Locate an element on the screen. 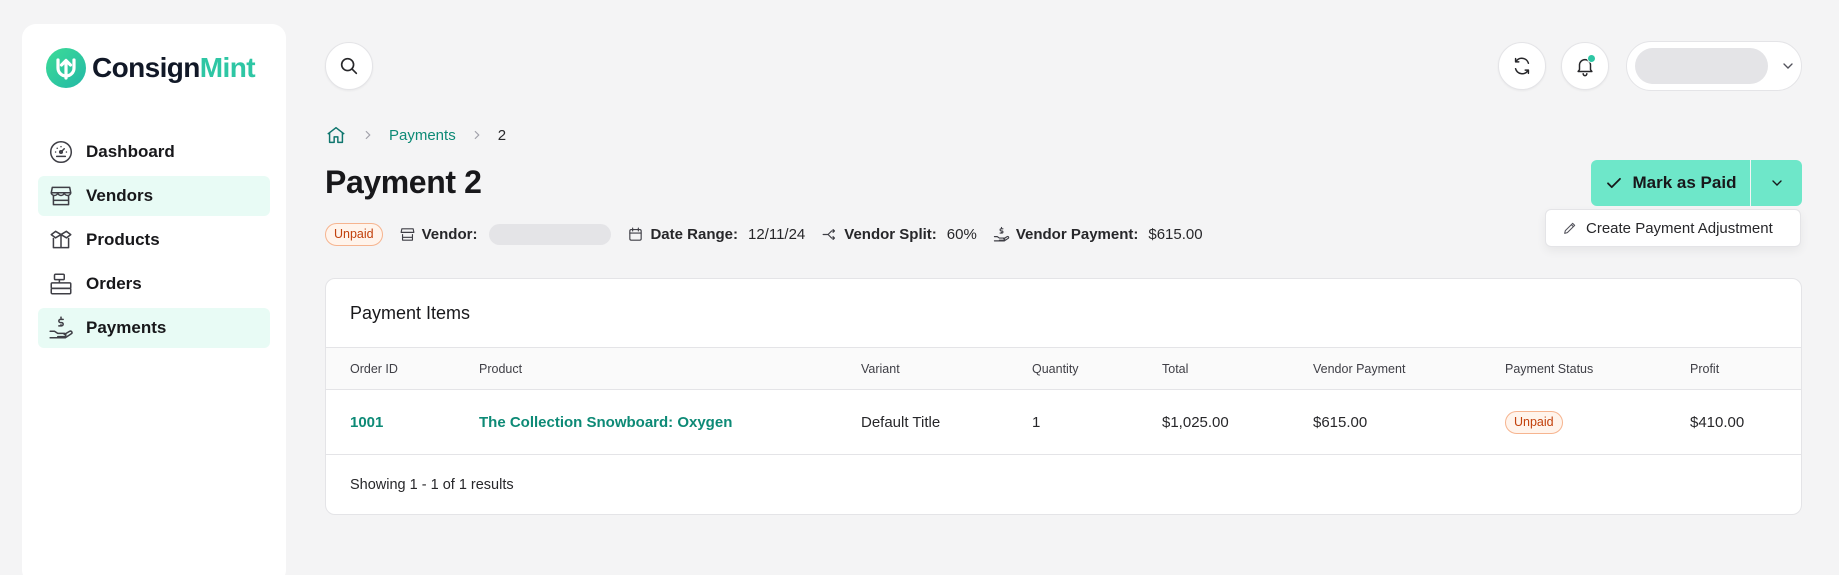  logo-text: ConsignMint is located at coordinates (174, 68).